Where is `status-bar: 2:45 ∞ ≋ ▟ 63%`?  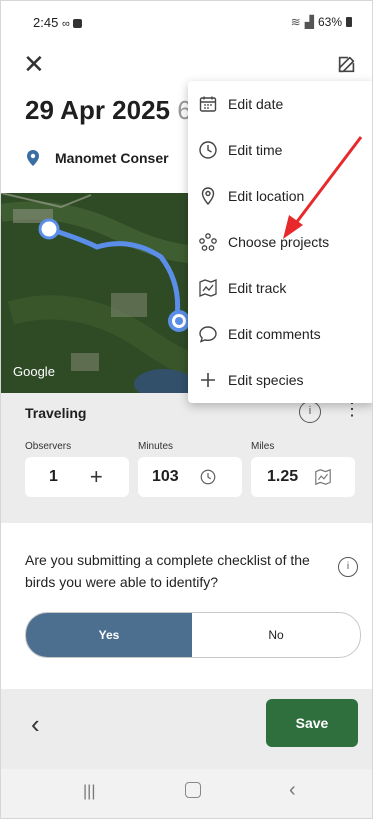 status-bar: 2:45 ∞ ≋ ▟ 63% is located at coordinates (186, 21).